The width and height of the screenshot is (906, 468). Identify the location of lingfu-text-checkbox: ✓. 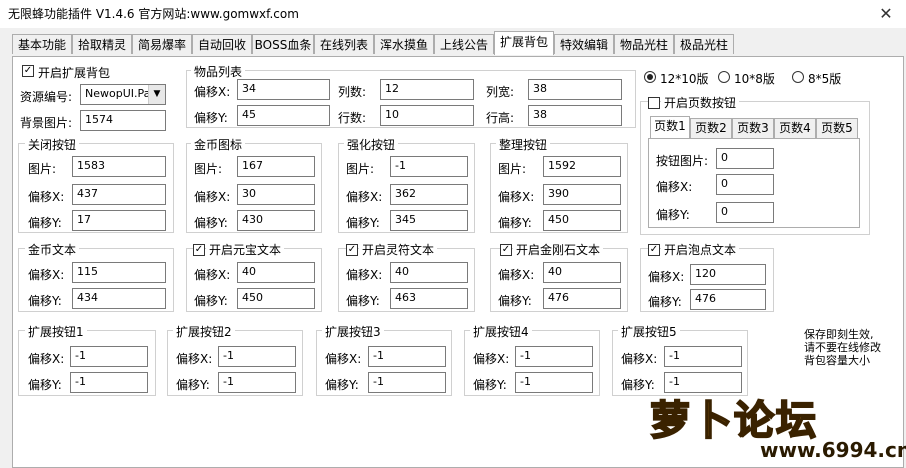
(352, 250).